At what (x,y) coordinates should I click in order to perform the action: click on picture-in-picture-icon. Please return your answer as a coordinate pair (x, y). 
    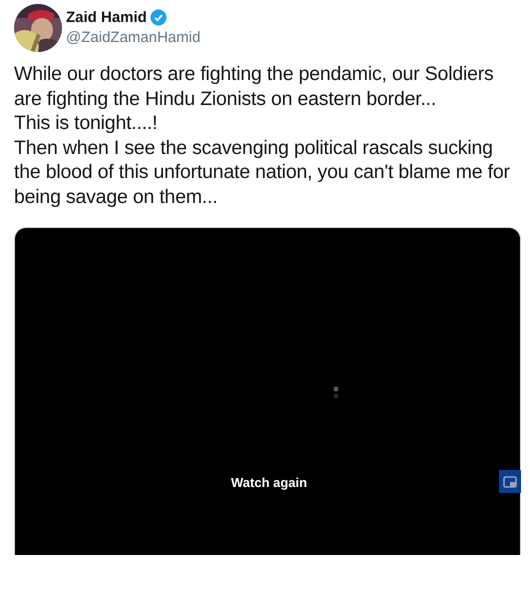
    Looking at the image, I should click on (510, 482).